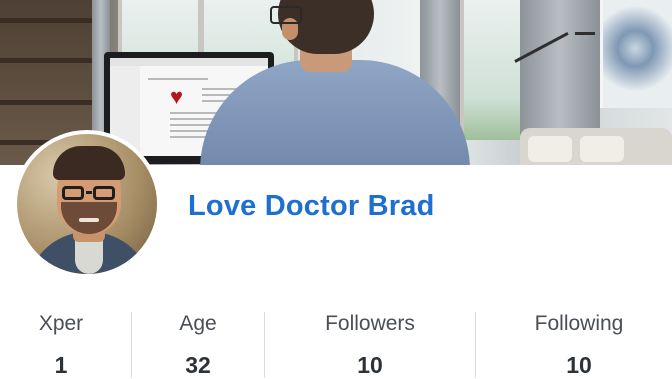  I want to click on window, so click(492, 70).